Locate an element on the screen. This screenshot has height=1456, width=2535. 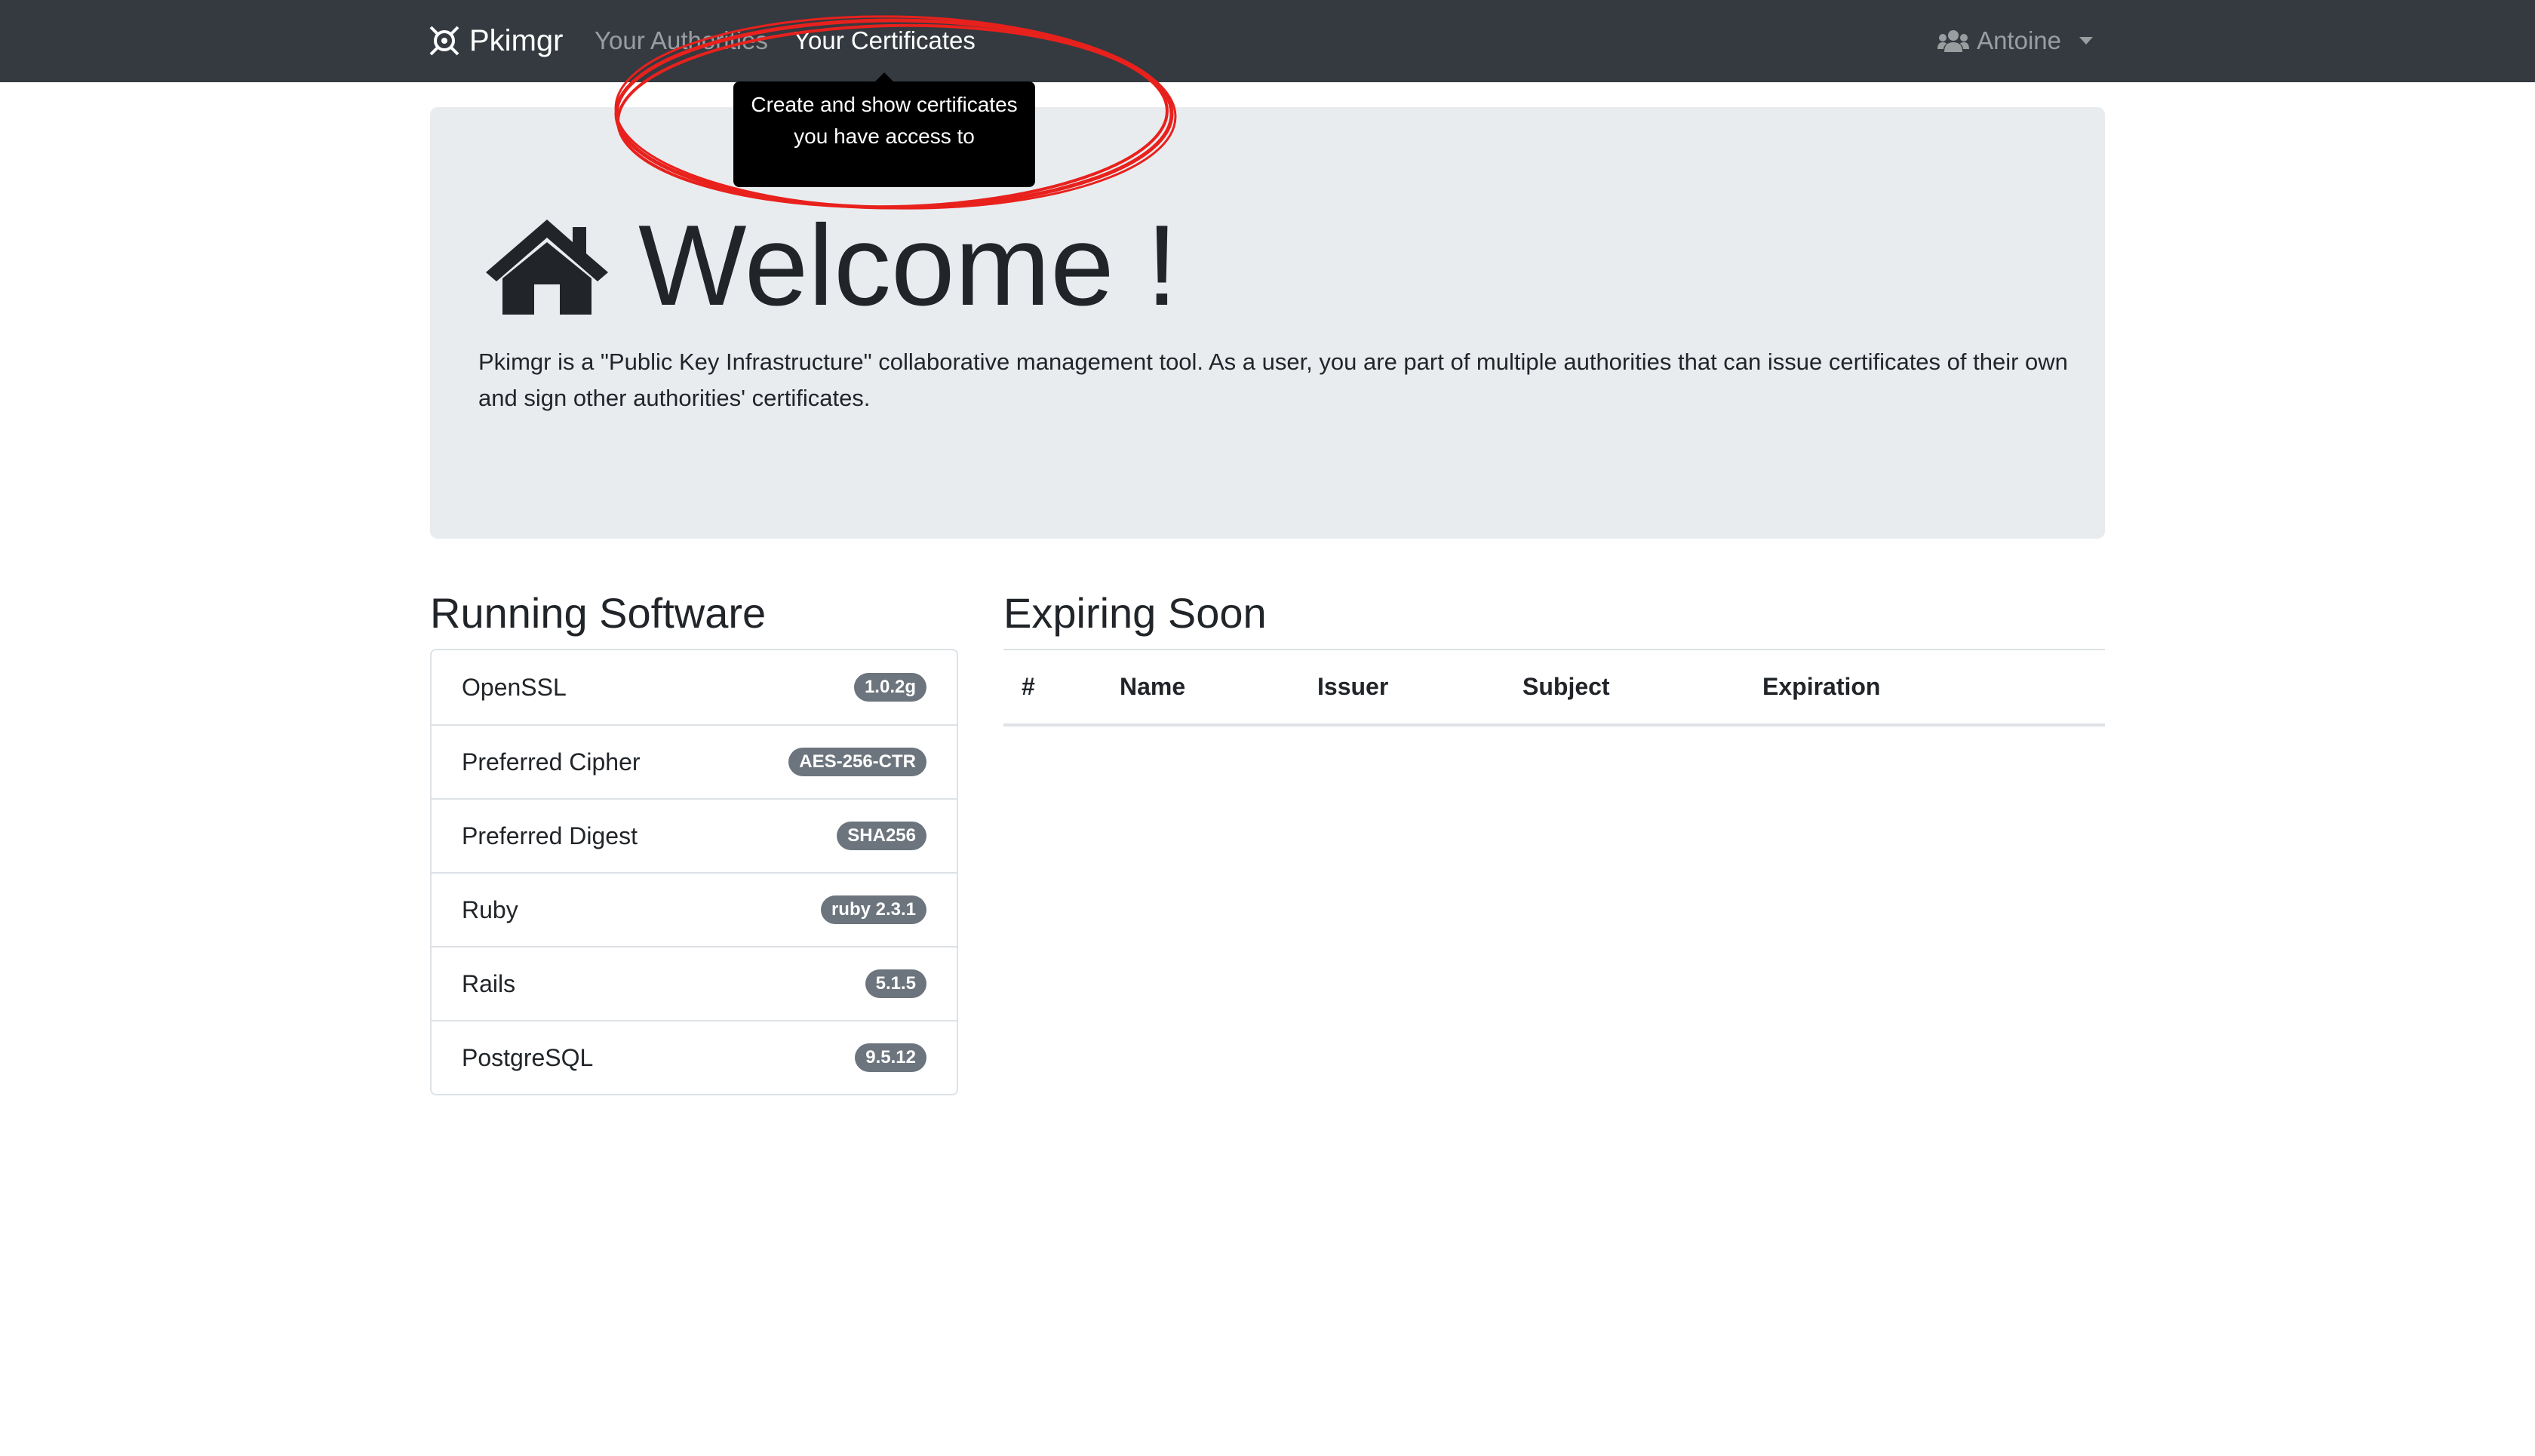
software-label: Preferred Digest is located at coordinates (550, 836).